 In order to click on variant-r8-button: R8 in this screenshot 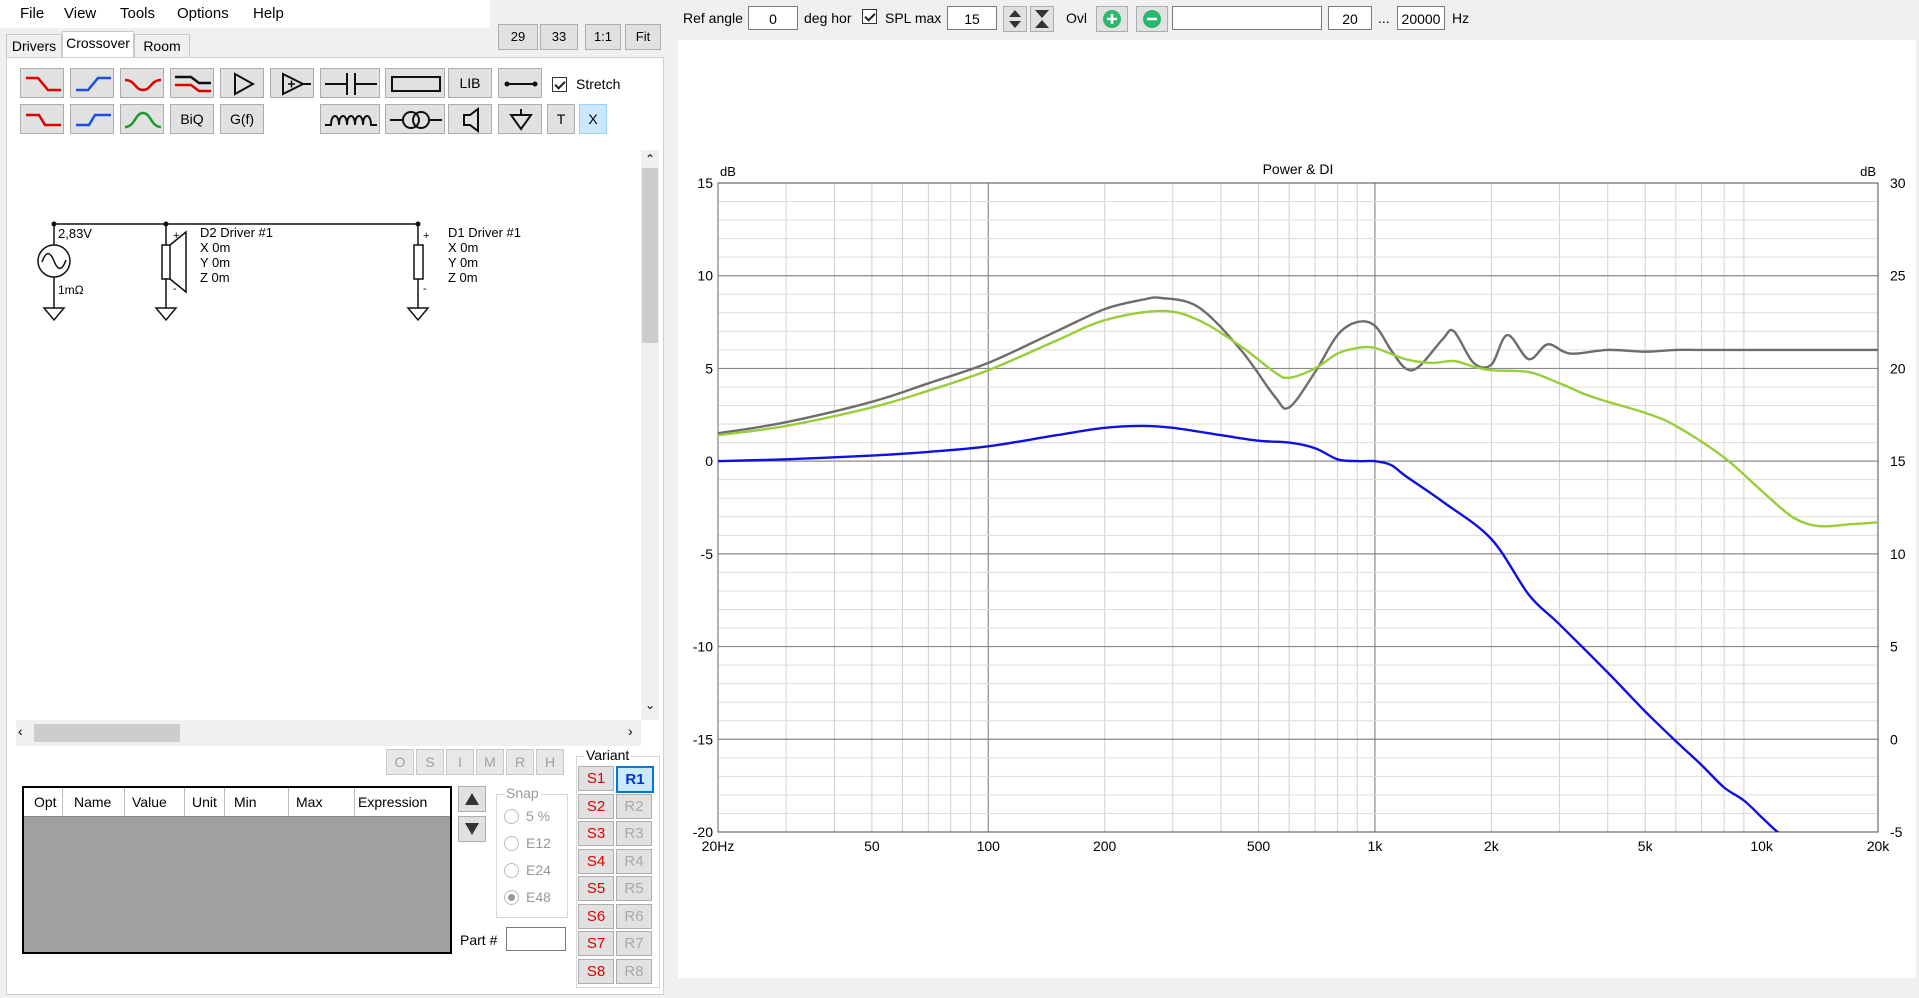, I will do `click(634, 971)`.